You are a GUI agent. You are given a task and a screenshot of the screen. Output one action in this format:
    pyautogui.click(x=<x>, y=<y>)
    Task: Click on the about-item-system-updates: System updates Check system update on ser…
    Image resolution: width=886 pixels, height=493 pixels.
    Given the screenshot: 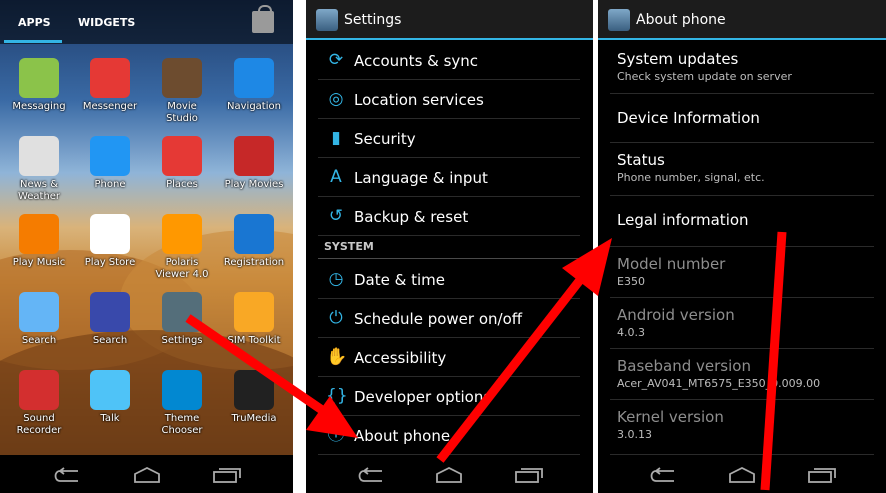 What is the action you would take?
    pyautogui.click(x=742, y=68)
    